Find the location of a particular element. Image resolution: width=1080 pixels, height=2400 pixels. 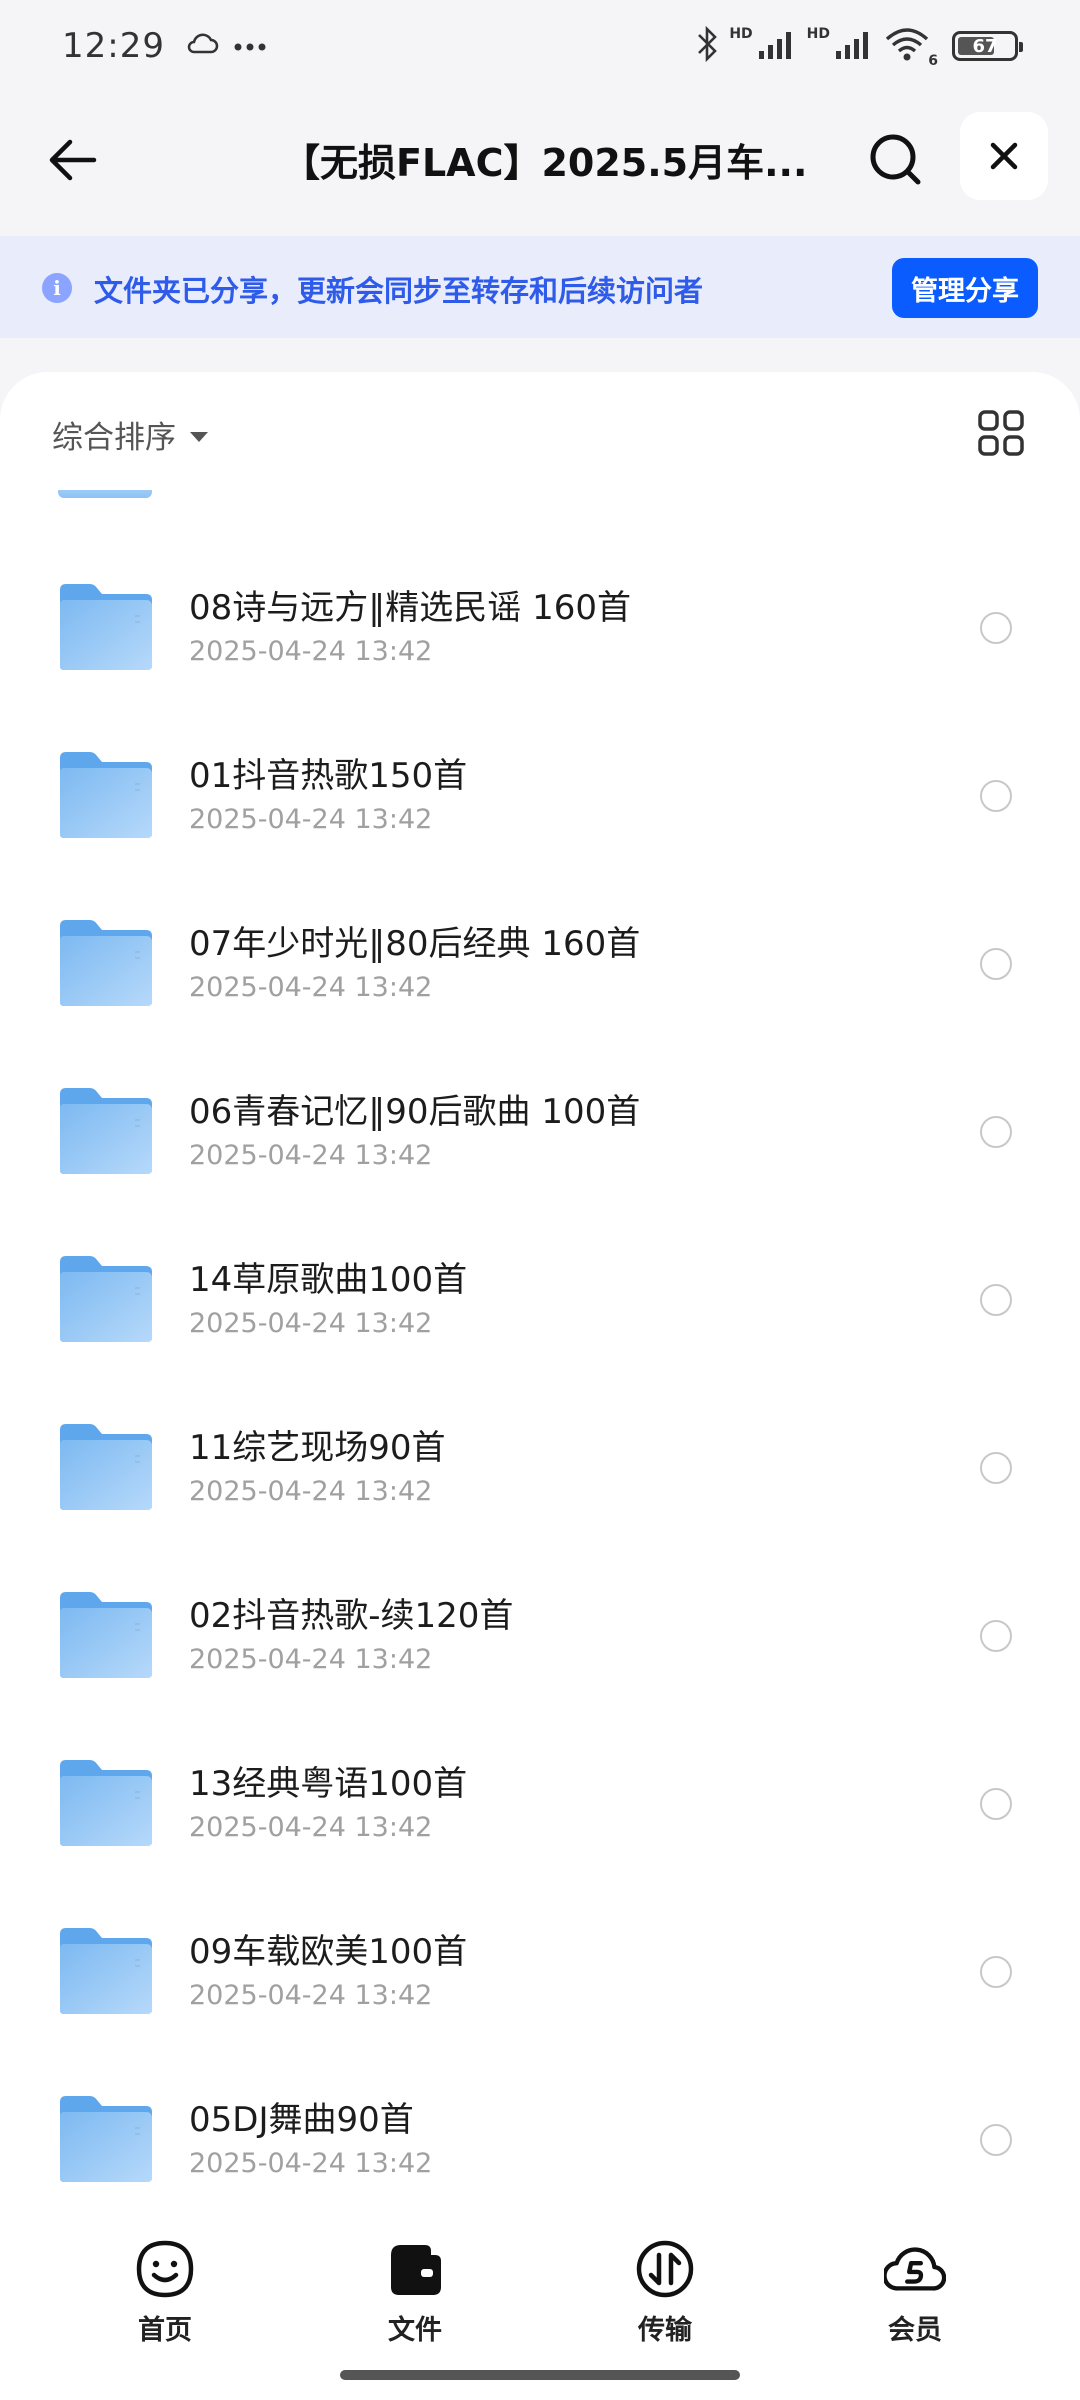

status-time: 12:29 is located at coordinates (113, 46).